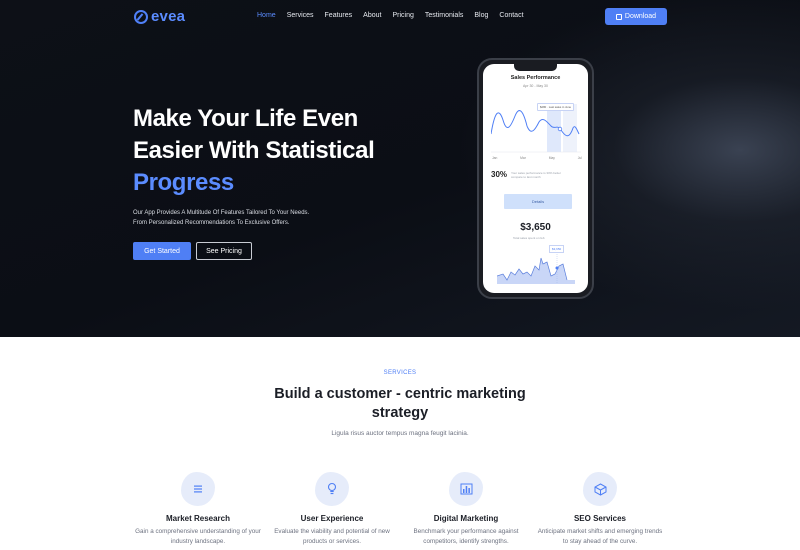 The image size is (800, 550). What do you see at coordinates (560, 129) in the screenshot?
I see `chart-point` at bounding box center [560, 129].